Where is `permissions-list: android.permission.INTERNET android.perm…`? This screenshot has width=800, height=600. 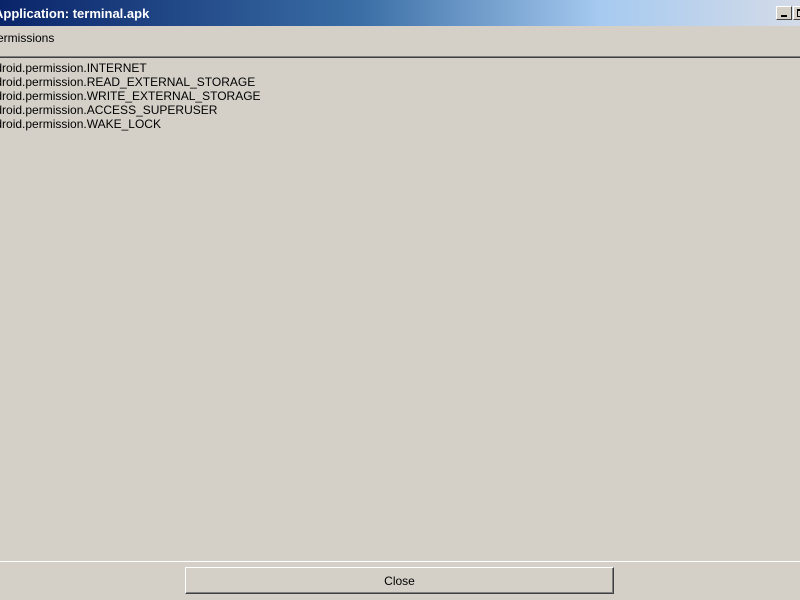 permissions-list: android.permission.INTERNET android.perm… is located at coordinates (130, 96).